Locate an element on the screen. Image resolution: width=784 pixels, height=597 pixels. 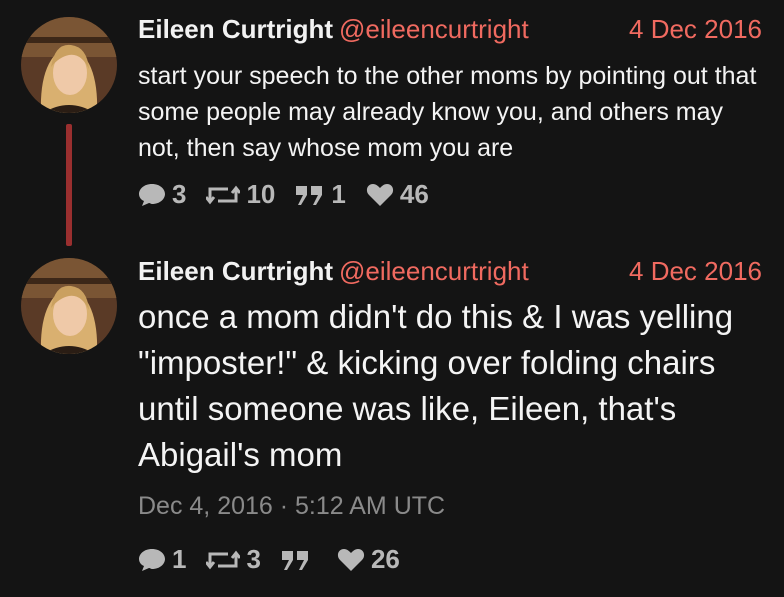
tweet-timestamp: Dec 4, 2016 · 5:12 AM UTC is located at coordinates (291, 506).